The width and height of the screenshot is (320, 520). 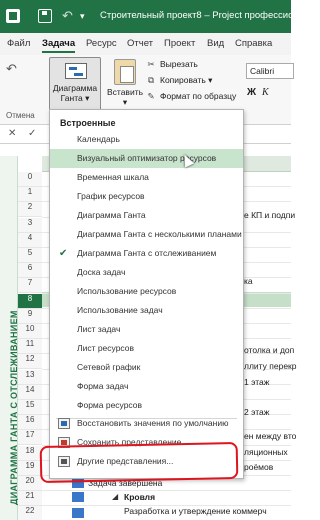 What do you see at coordinates (78, 497) in the screenshot?
I see `task-mode-icon` at bounding box center [78, 497].